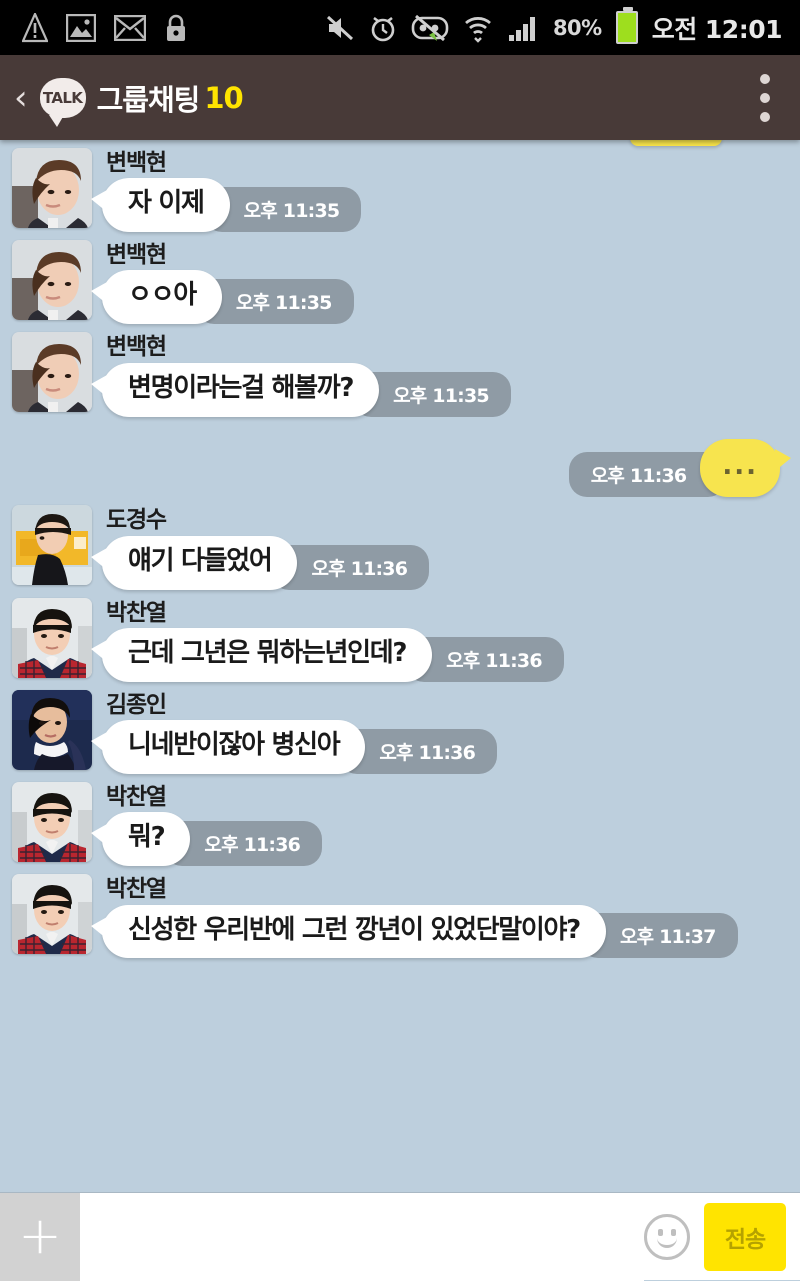 This screenshot has width=800, height=1281. What do you see at coordinates (627, 27) in the screenshot?
I see `battery-icon` at bounding box center [627, 27].